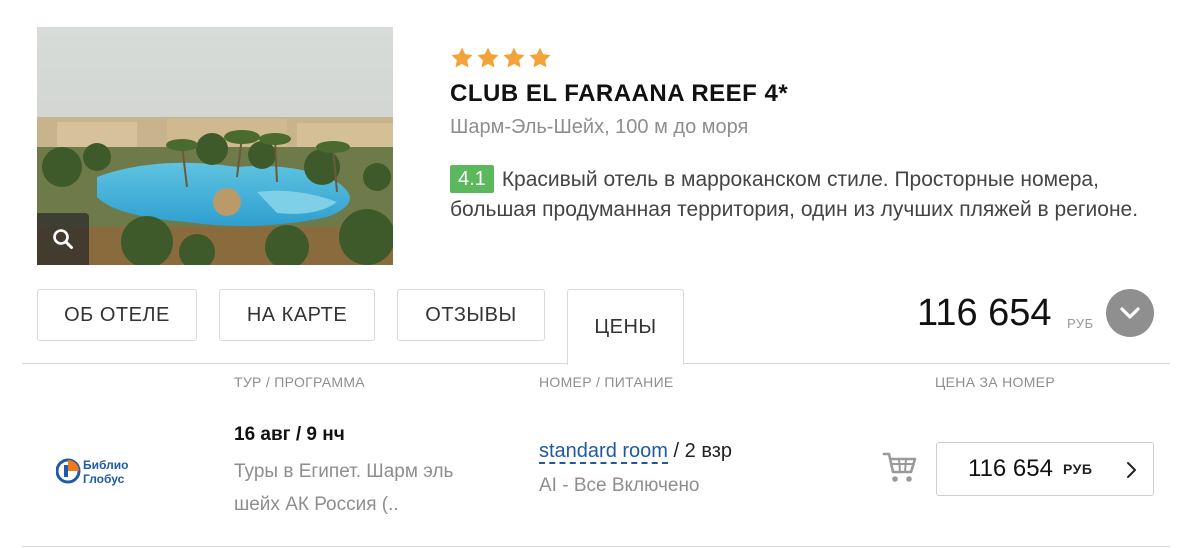 The width and height of the screenshot is (1200, 548). I want to click on expand-prices-button, so click(1130, 313).